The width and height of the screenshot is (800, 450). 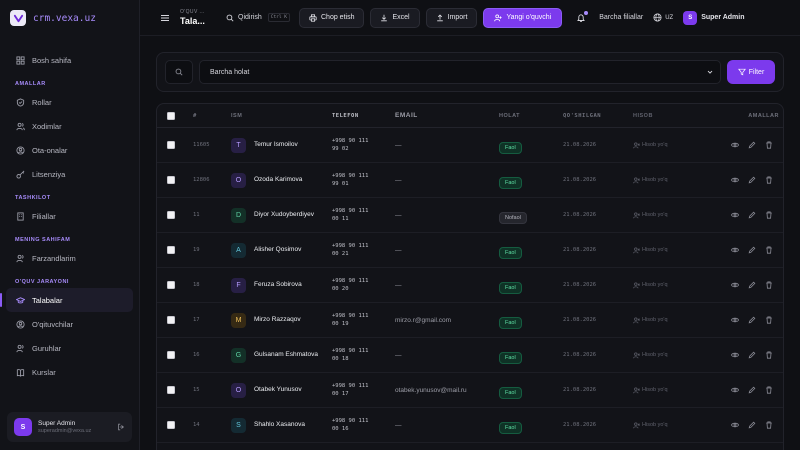 I want to click on search-button: Qidirish Ctrl K, so click(x=258, y=17).